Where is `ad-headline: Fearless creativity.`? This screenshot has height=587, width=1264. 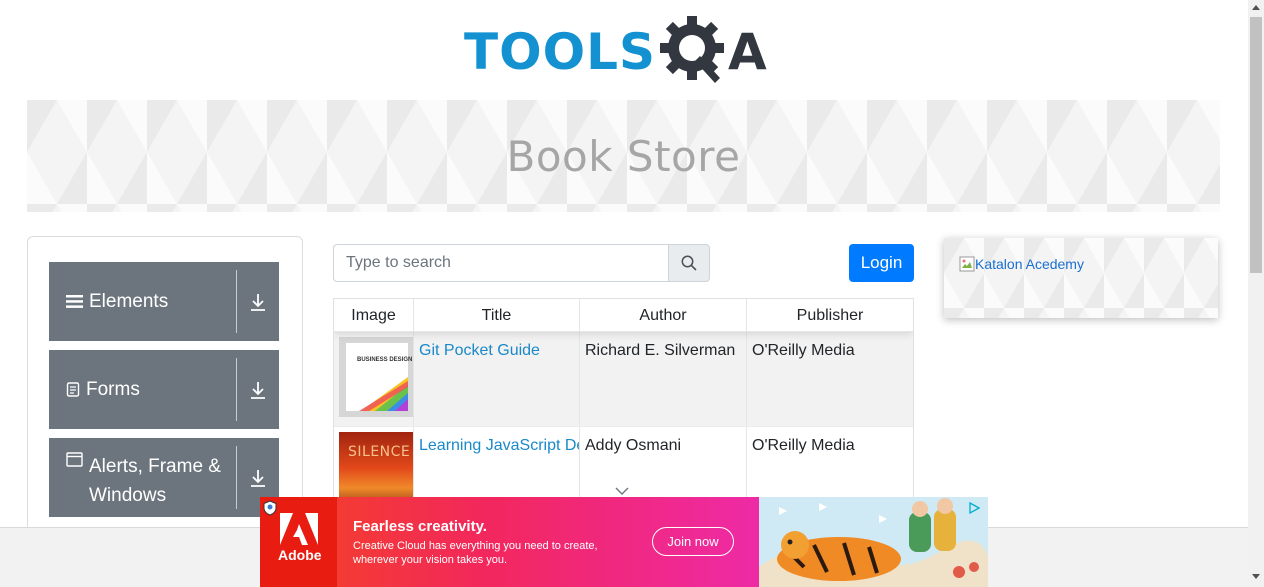 ad-headline: Fearless creativity. is located at coordinates (420, 526).